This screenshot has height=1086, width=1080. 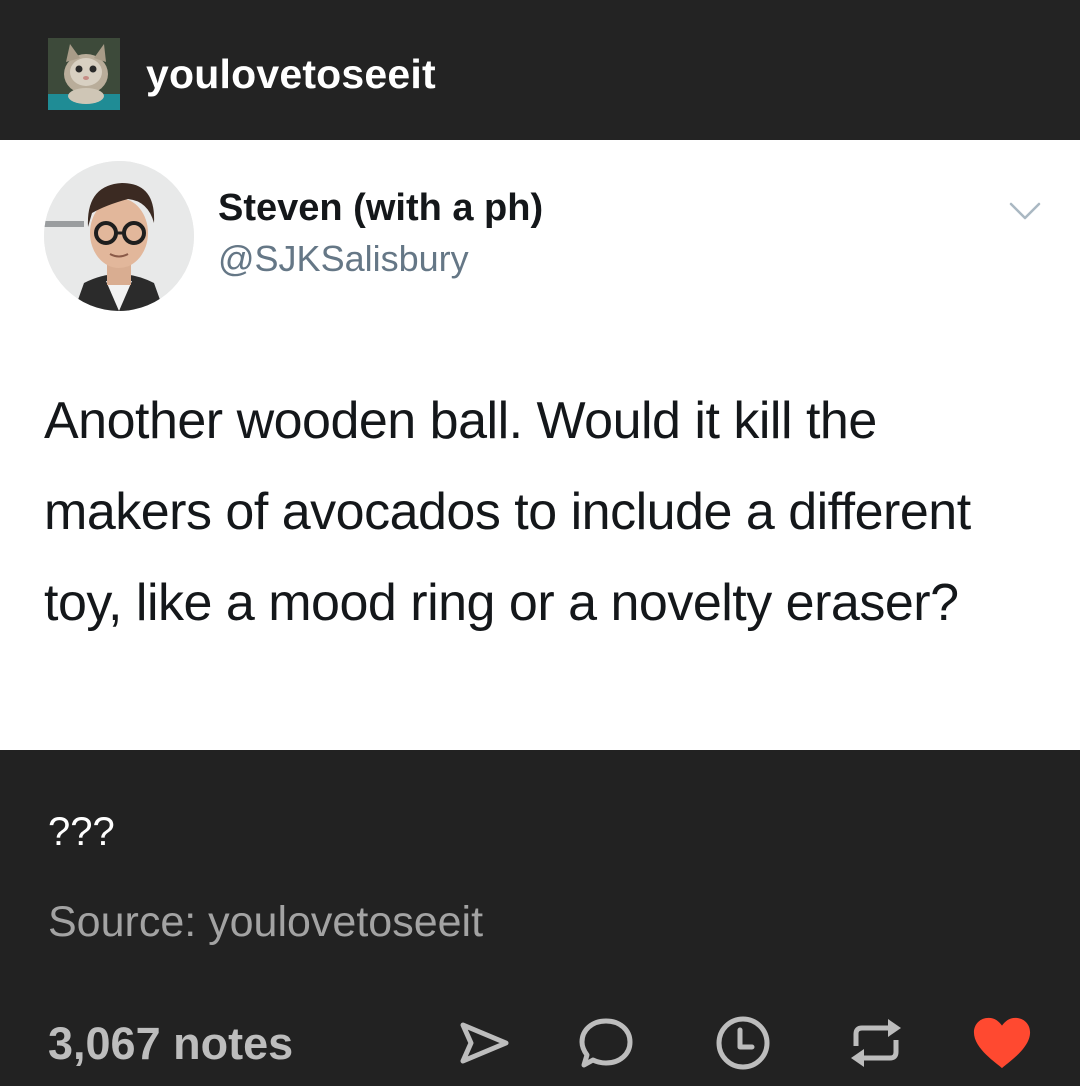 What do you see at coordinates (1025, 211) in the screenshot?
I see `chevron-down-icon` at bounding box center [1025, 211].